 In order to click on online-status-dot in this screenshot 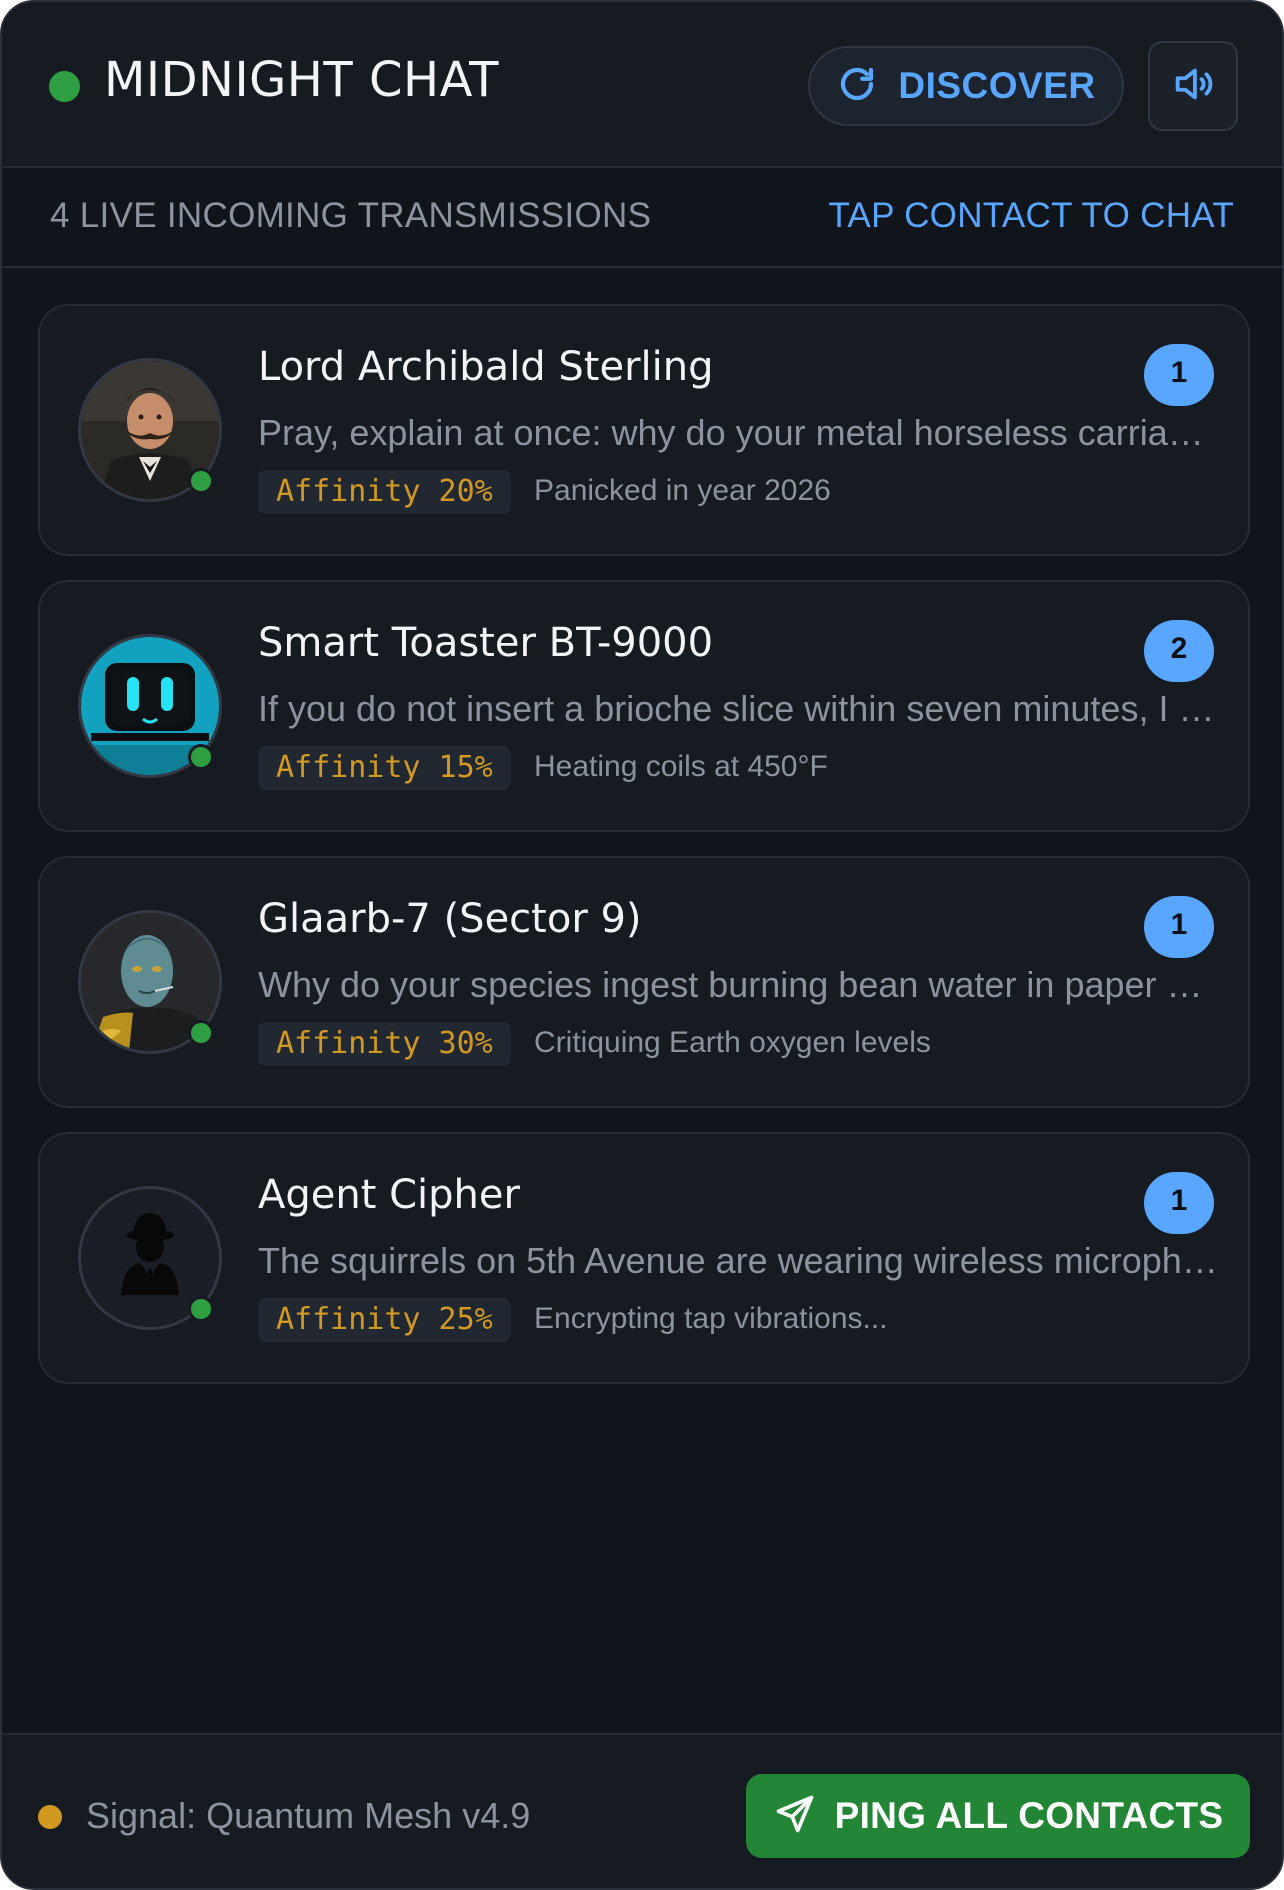, I will do `click(64, 86)`.